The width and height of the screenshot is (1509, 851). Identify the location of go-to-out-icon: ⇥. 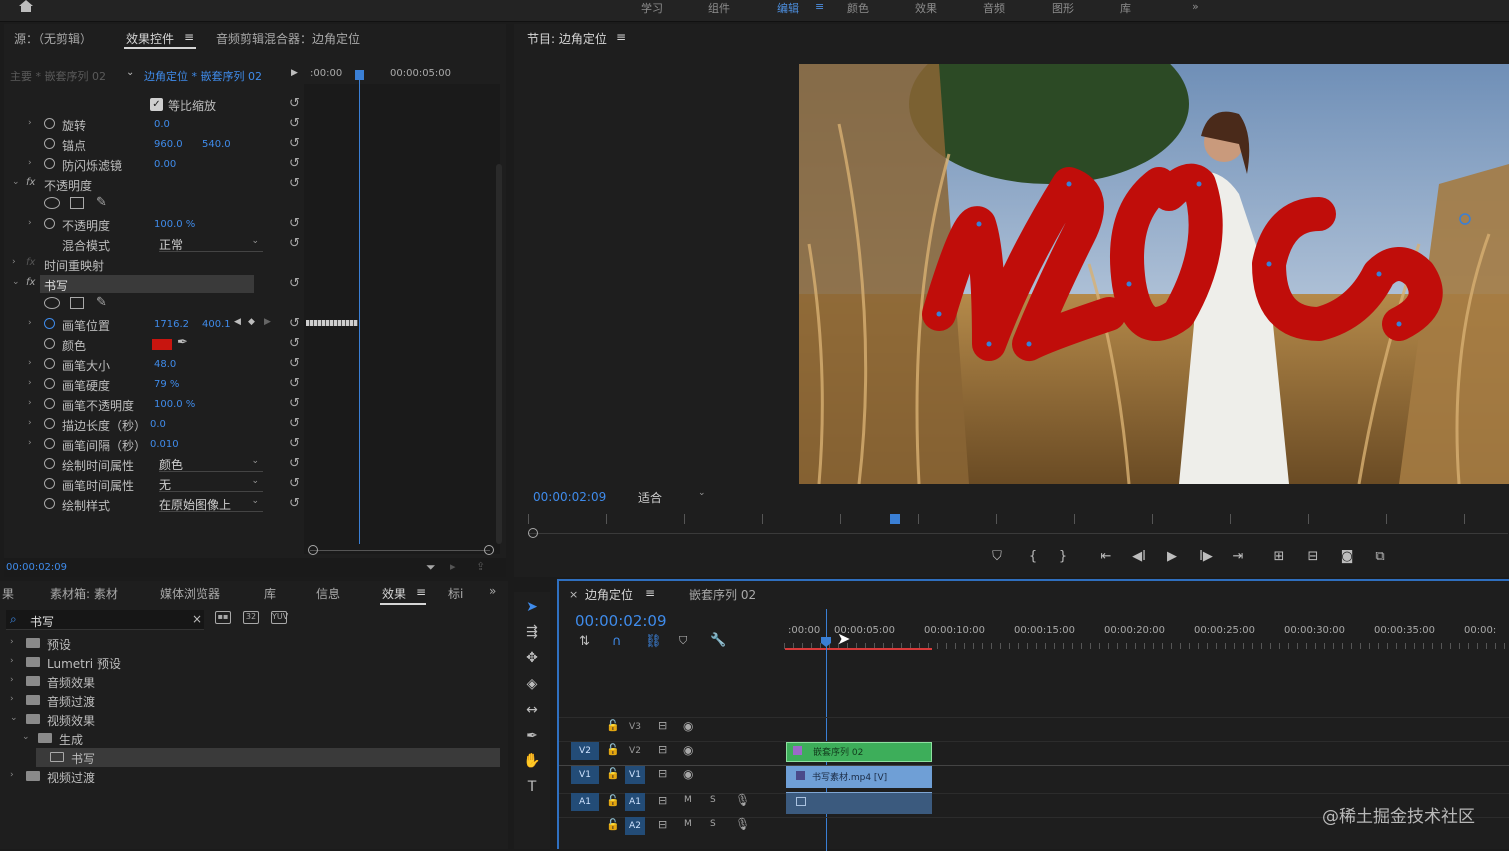
(1238, 557).